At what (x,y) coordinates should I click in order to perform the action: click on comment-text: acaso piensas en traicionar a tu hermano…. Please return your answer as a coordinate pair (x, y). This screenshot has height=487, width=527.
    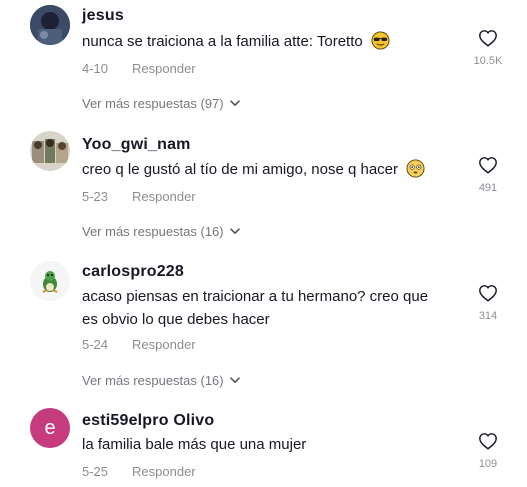
    Looking at the image, I should click on (255, 308).